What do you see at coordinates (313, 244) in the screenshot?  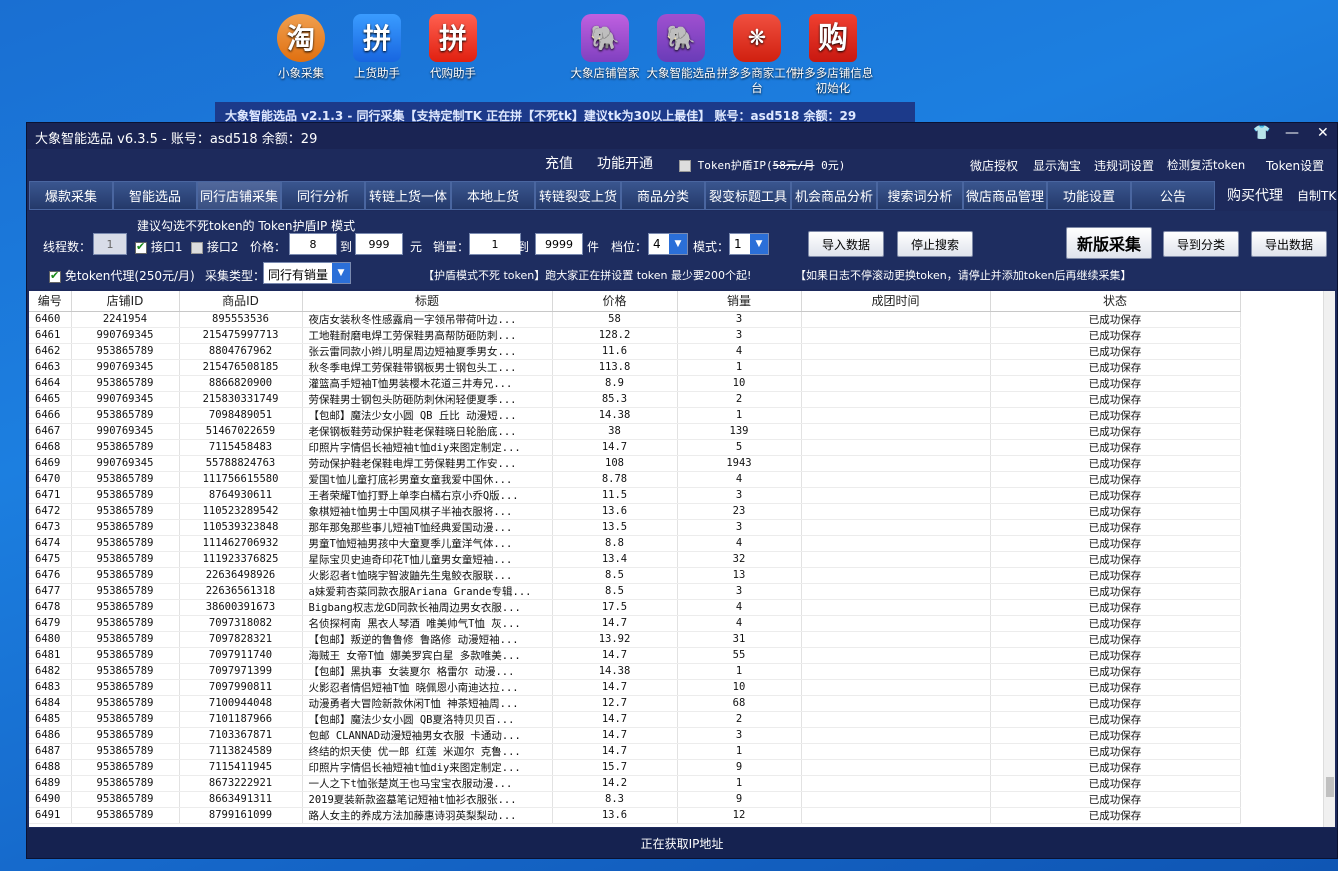 I see `price-min-input: 8` at bounding box center [313, 244].